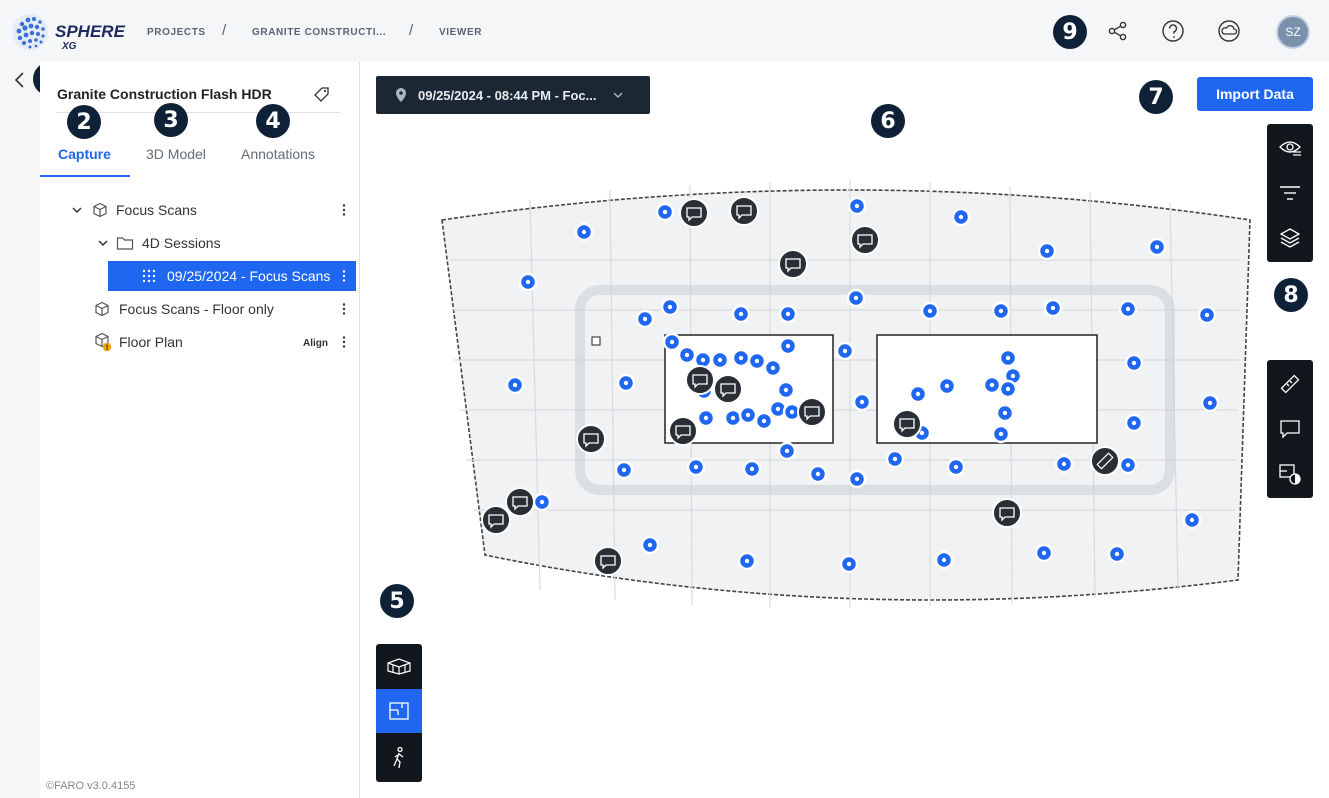 The height and width of the screenshot is (798, 1329). What do you see at coordinates (20, 80) in the screenshot?
I see `chevron-left-icon` at bounding box center [20, 80].